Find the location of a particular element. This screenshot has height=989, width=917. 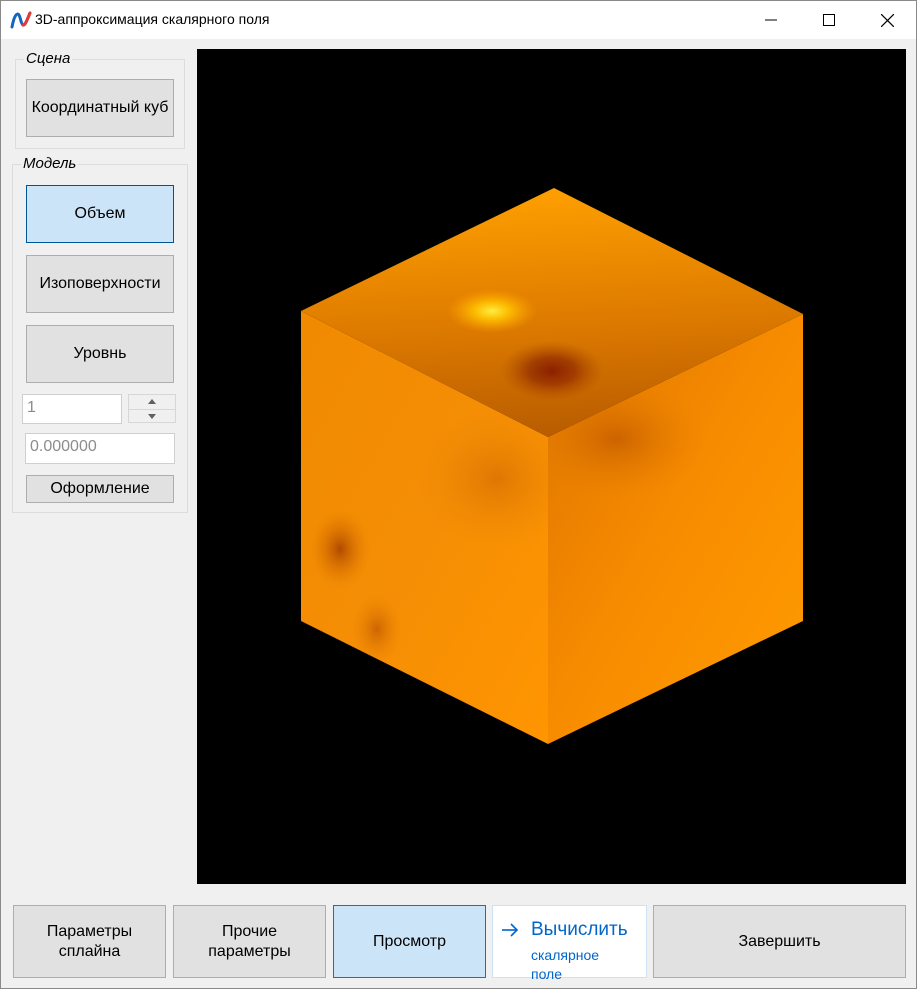

chevron-down-icon is located at coordinates (152, 416).